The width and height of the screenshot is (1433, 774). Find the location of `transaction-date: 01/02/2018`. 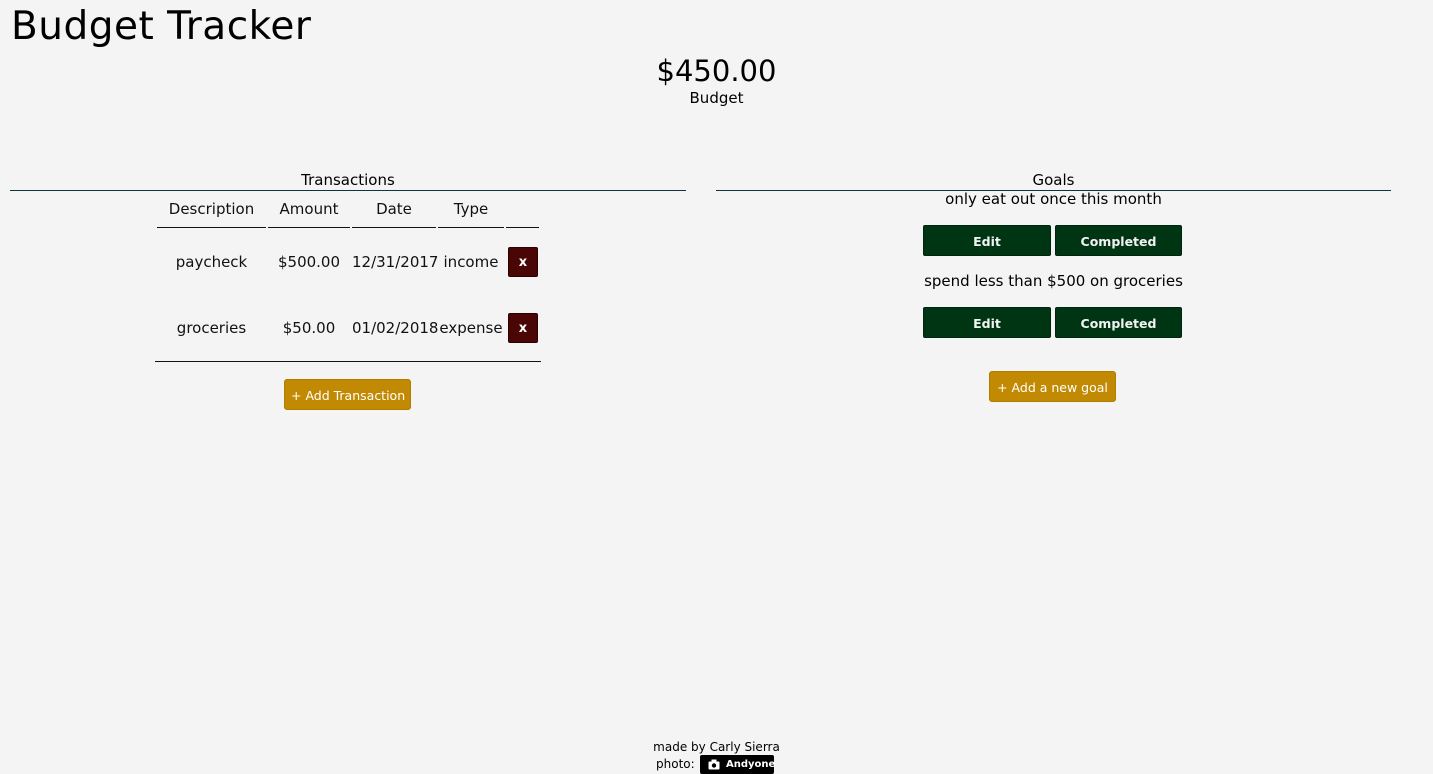

transaction-date: 01/02/2018 is located at coordinates (395, 328).